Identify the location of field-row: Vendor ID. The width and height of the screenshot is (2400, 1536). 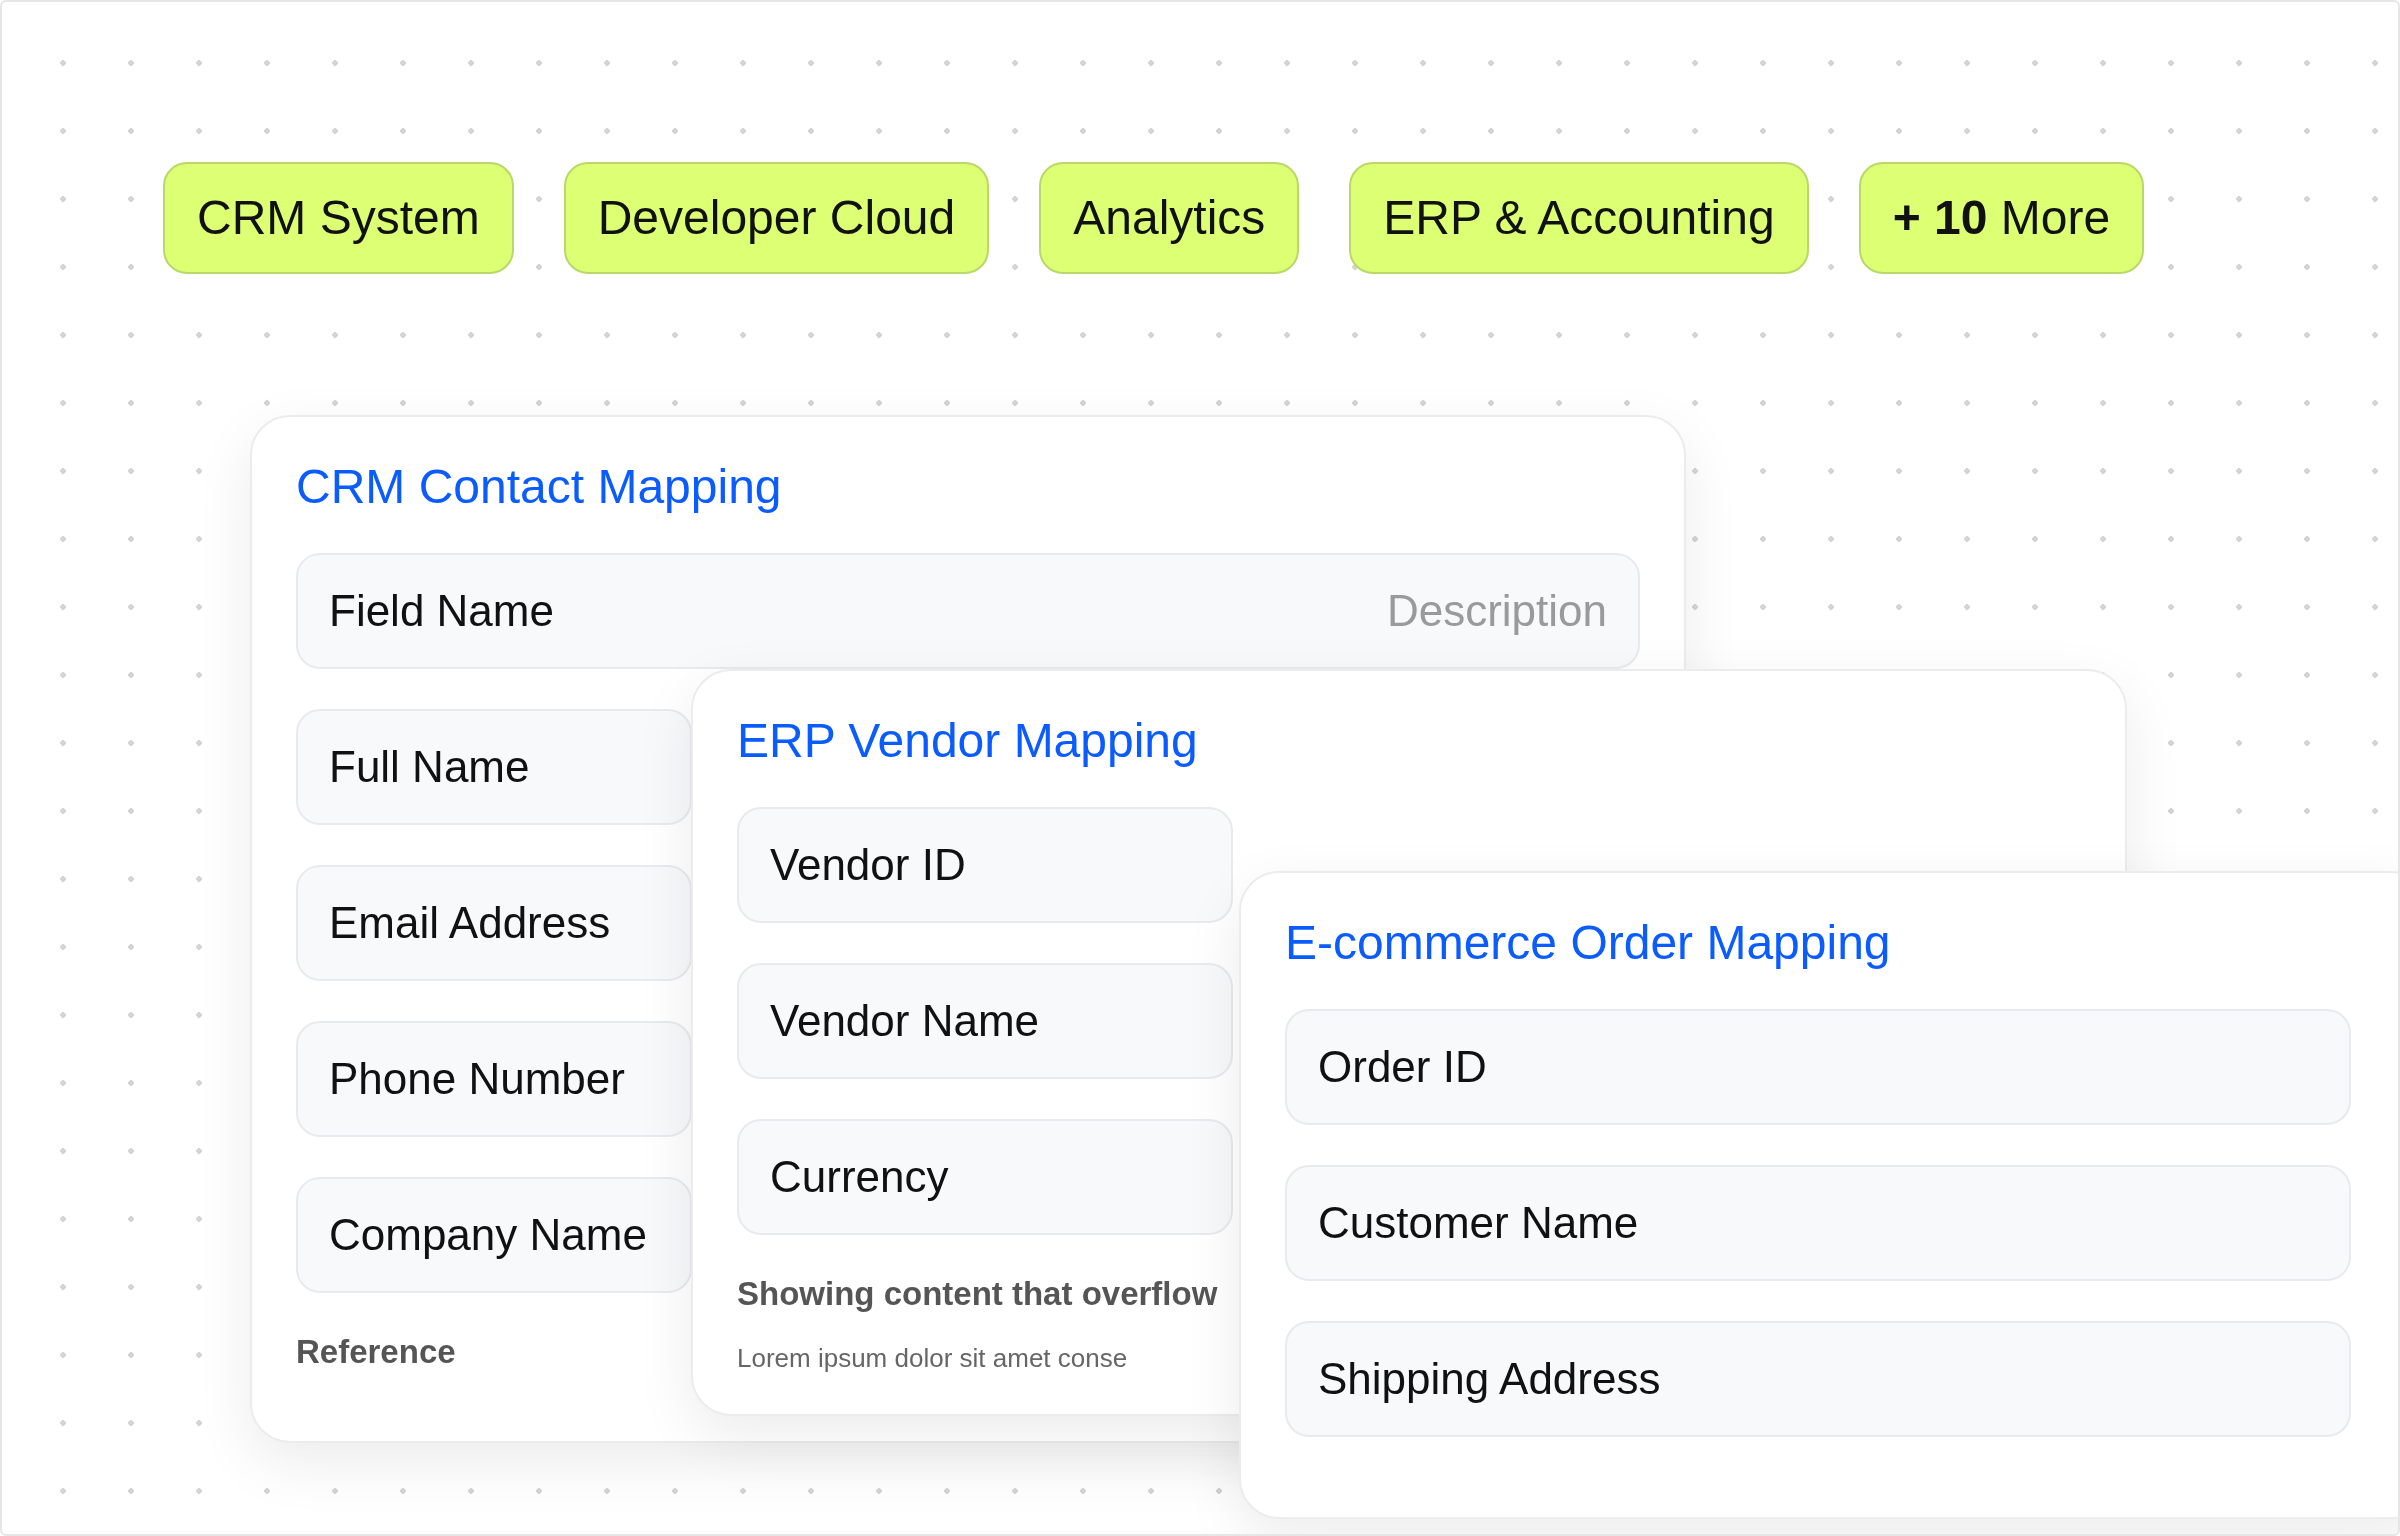
(985, 865).